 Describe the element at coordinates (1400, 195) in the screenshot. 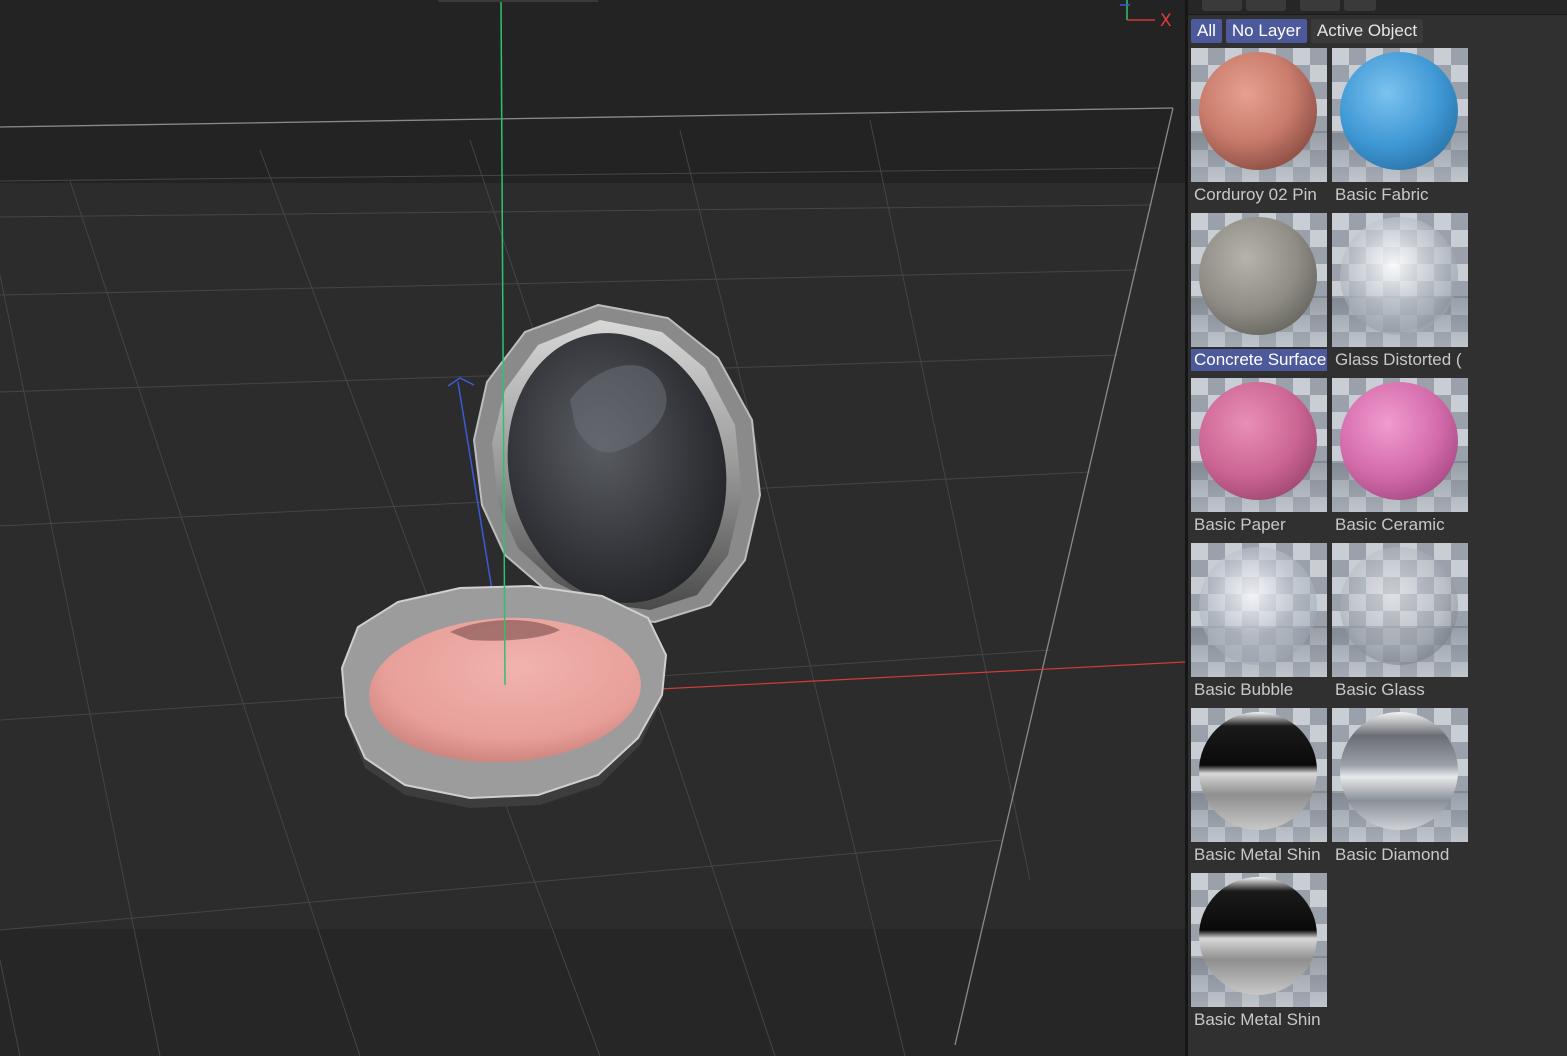

I see `material-name: Basic Fabric` at that location.